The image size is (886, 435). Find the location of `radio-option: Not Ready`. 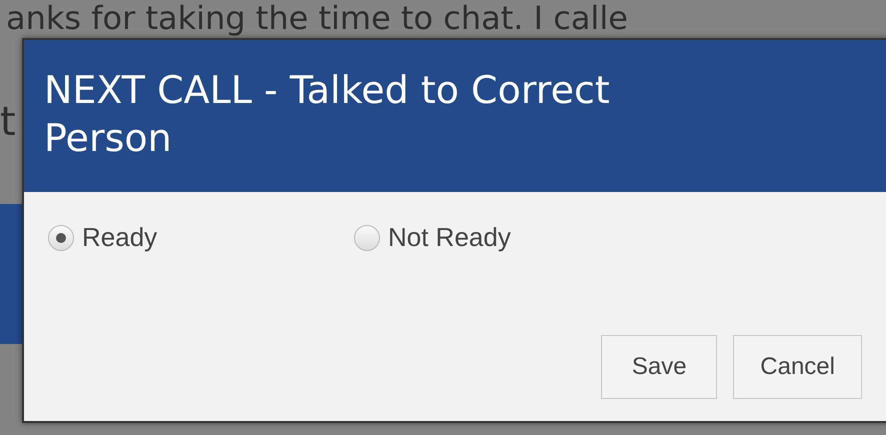

radio-option: Not Ready is located at coordinates (507, 237).